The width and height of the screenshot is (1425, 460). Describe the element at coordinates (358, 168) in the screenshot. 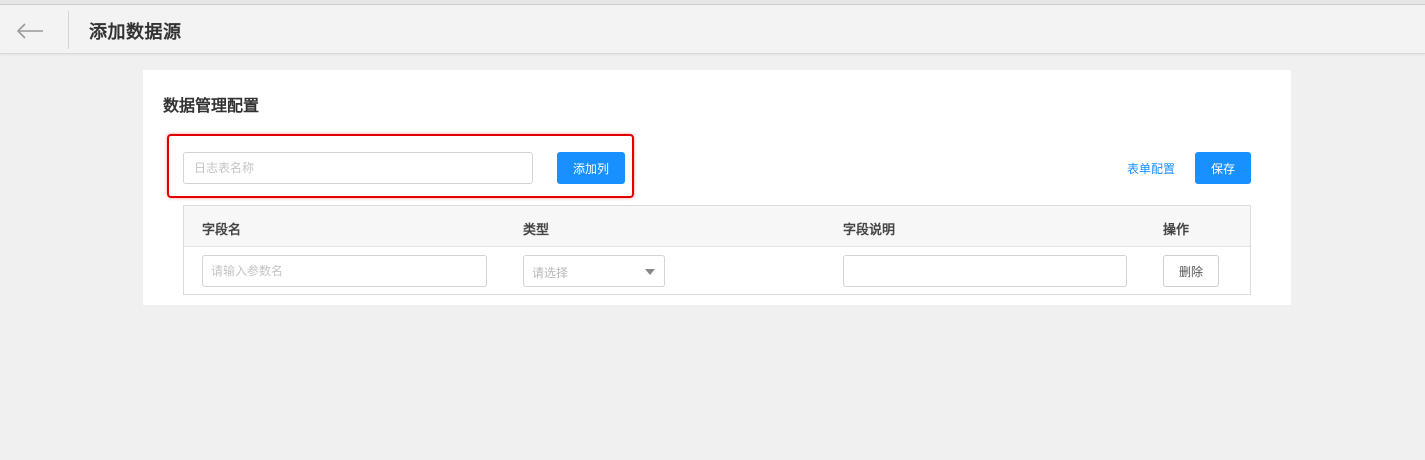

I see `log-table-name-input` at that location.